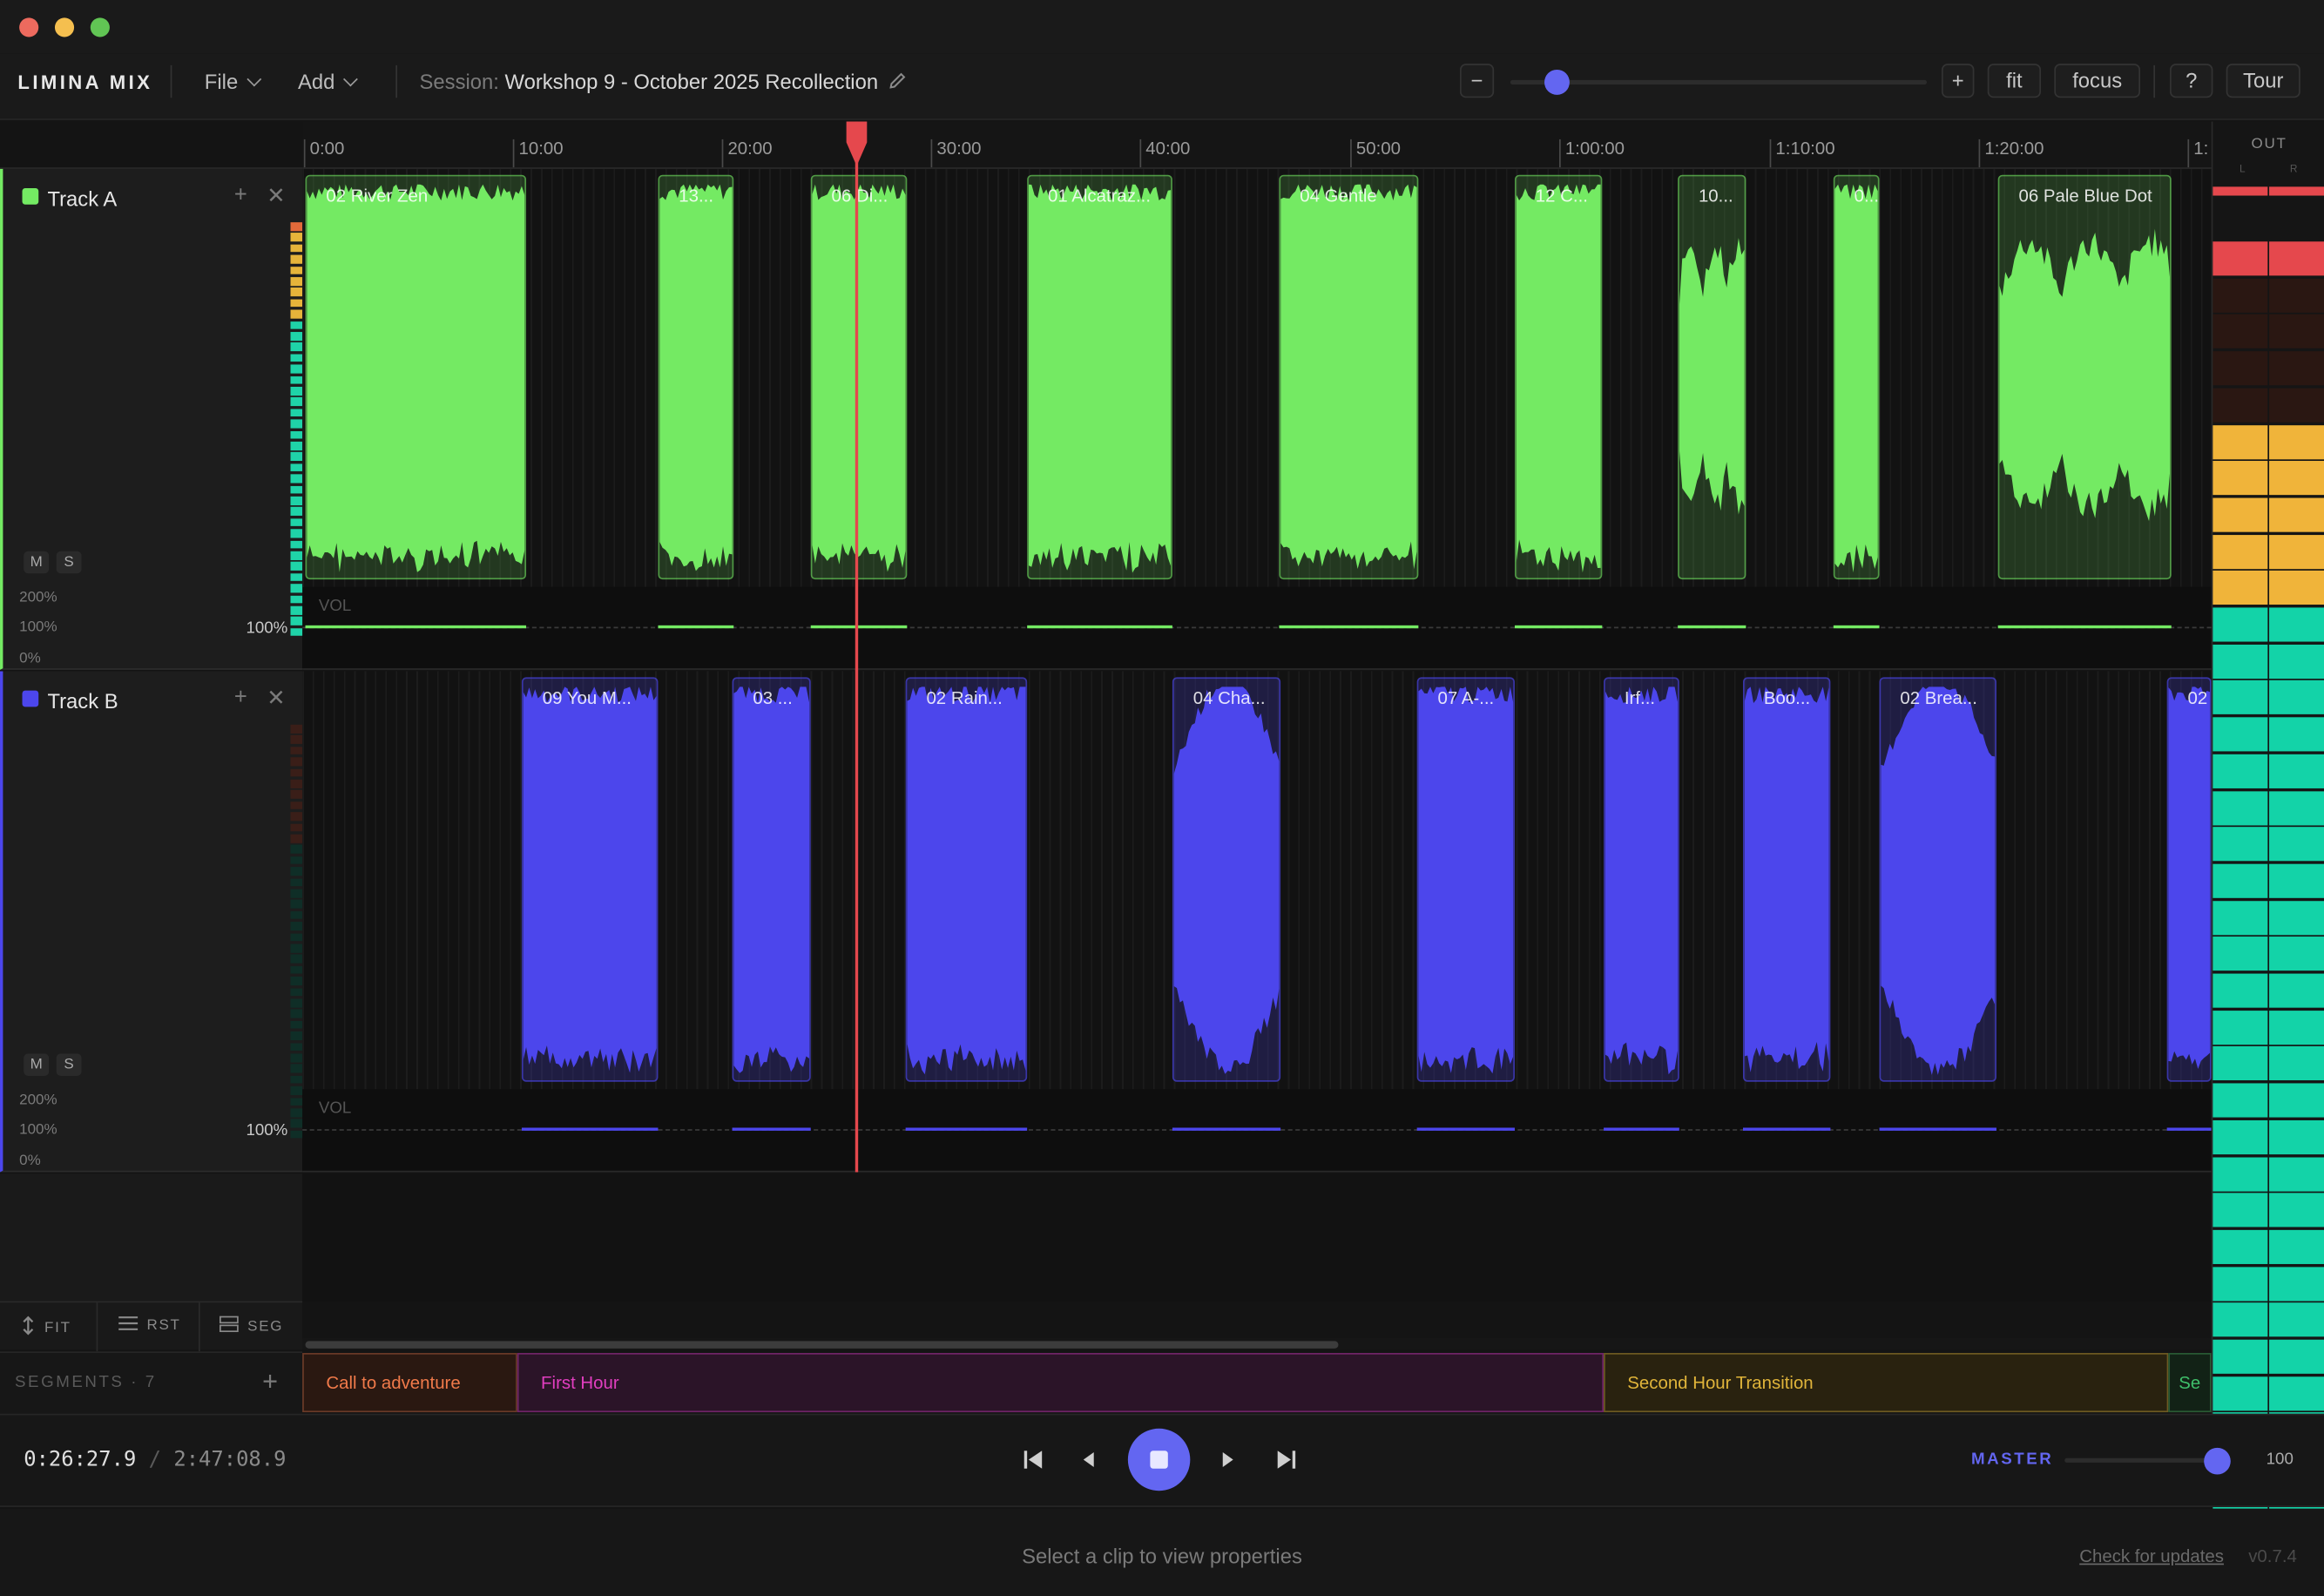  I want to click on skip-to-end-icon, so click(1285, 1460).